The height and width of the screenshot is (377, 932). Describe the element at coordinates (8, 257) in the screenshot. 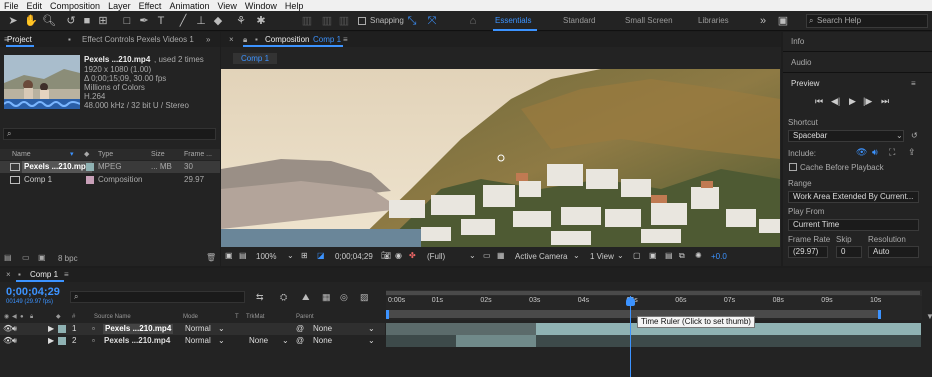

I see `interpret-footage-icon: ▤` at that location.